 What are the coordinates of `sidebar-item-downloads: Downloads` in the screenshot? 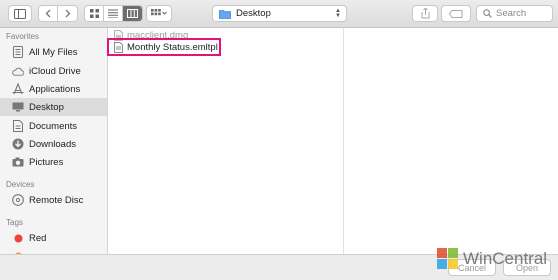 It's located at (53, 144).